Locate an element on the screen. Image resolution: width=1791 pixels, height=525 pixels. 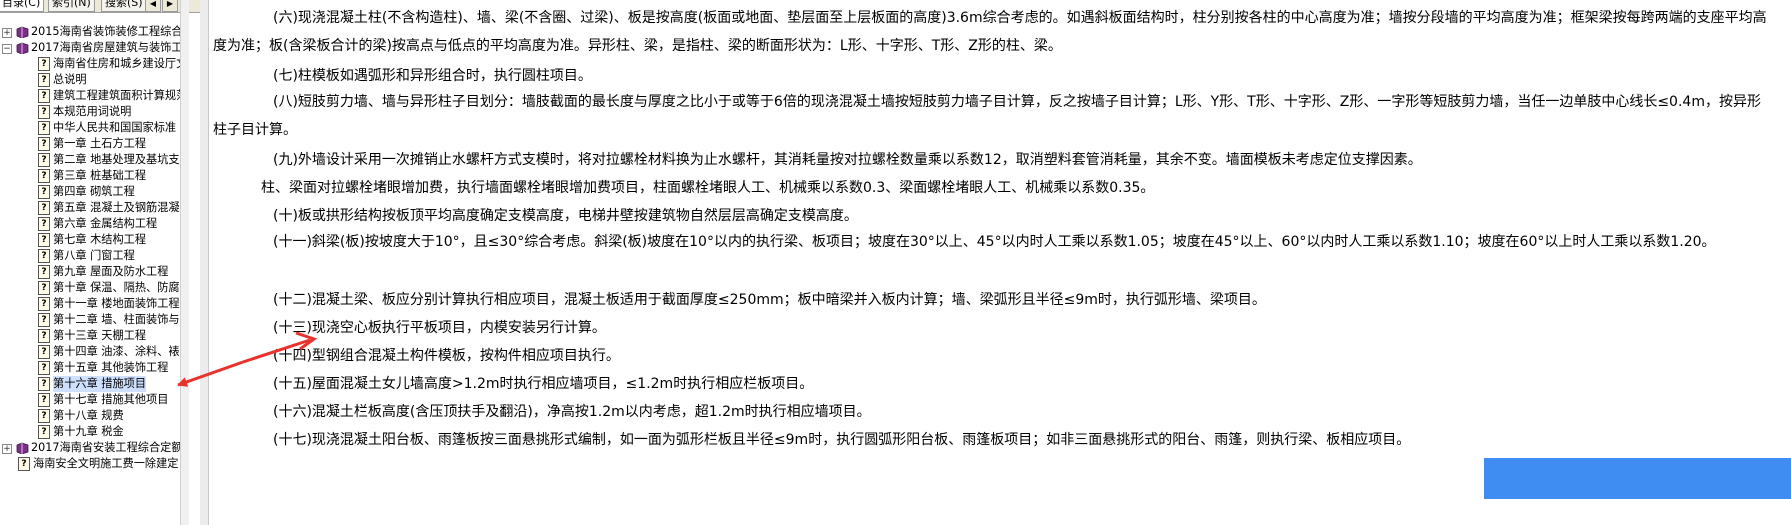
tree-item-label: 本规范用词说明 is located at coordinates (92, 111).